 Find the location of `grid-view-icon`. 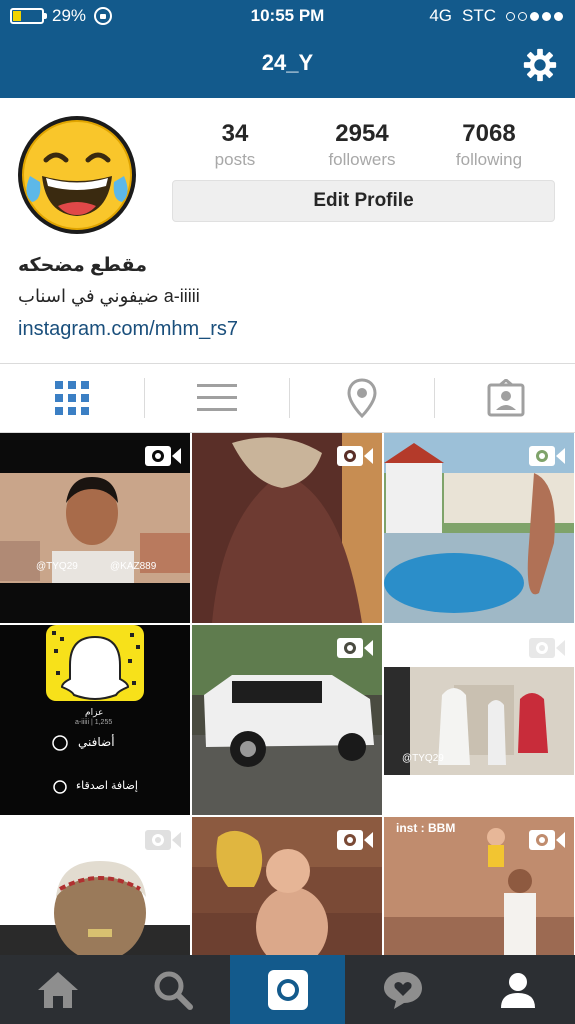

grid-view-icon is located at coordinates (71, 398).